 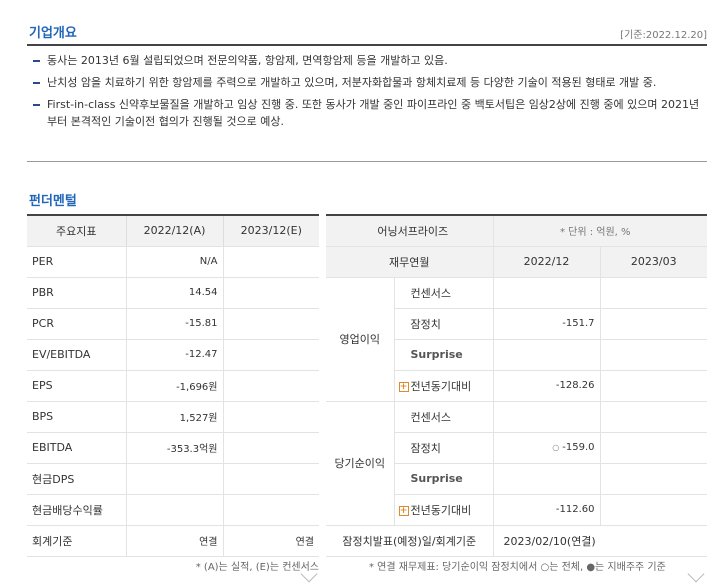 What do you see at coordinates (270, 541) in the screenshot?
I see `metric-estimate: 연결` at bounding box center [270, 541].